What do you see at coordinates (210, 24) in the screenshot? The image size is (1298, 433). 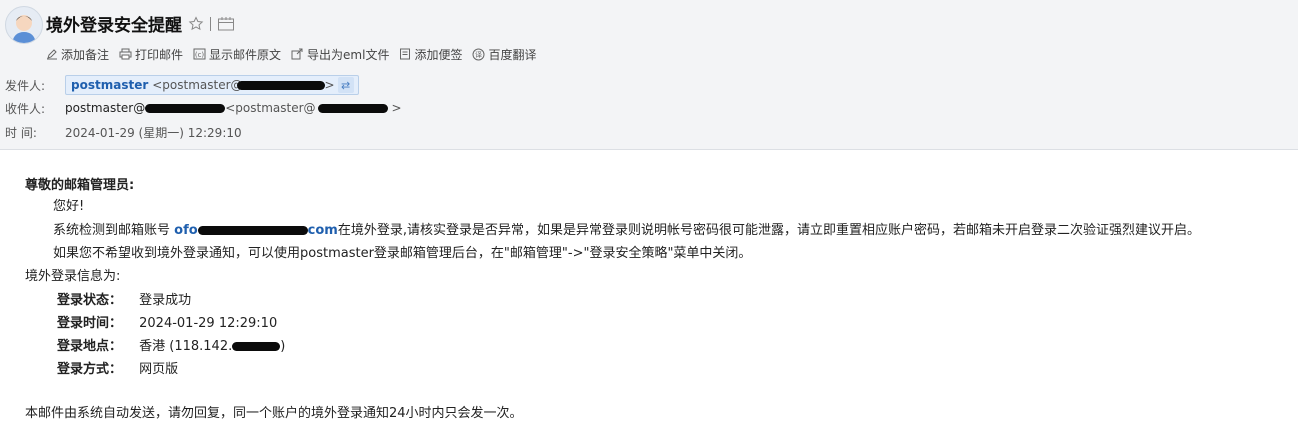 I see `divider` at bounding box center [210, 24].